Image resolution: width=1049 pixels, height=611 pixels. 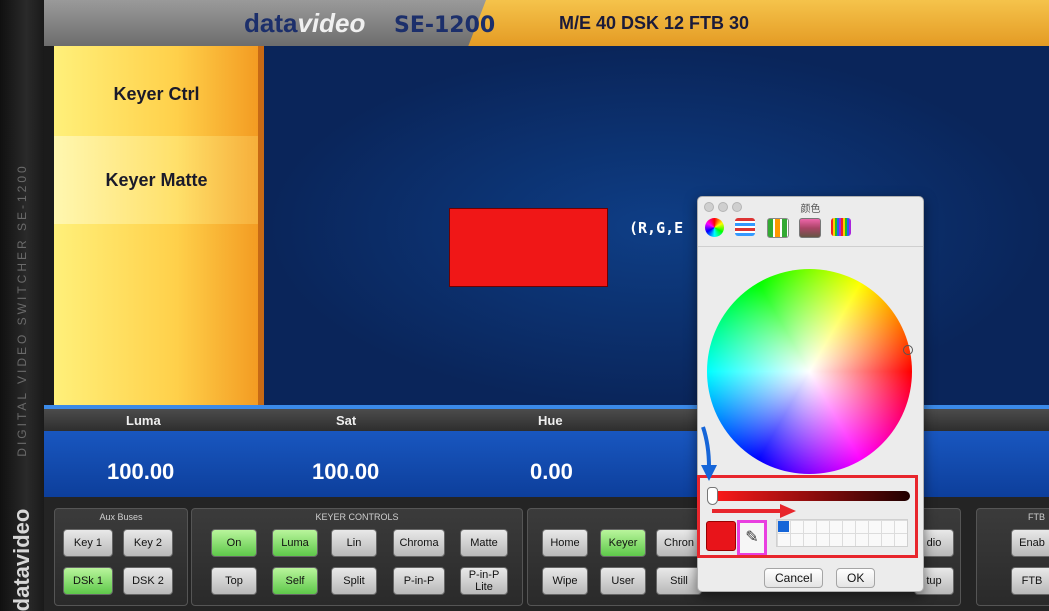 I want to click on aux-buses-group: Aux Buses Key 1 Key 2 DSk 1 DSK 2, so click(x=121, y=557).